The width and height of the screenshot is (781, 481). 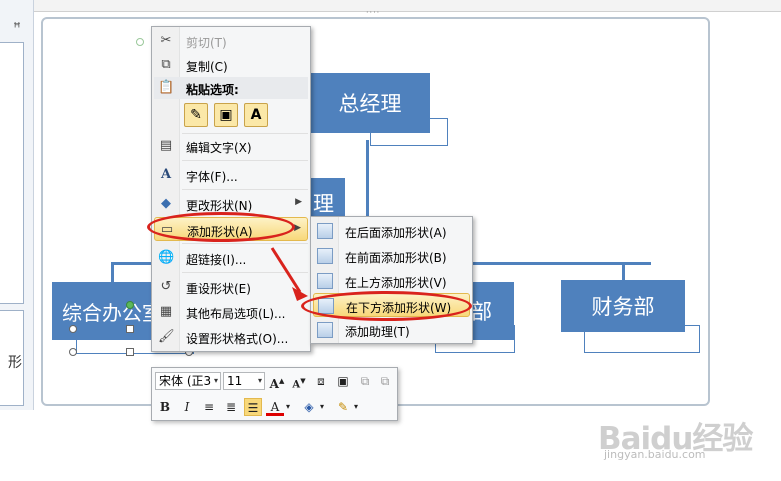 I want to click on arrow-shaft, so click(x=286, y=270).